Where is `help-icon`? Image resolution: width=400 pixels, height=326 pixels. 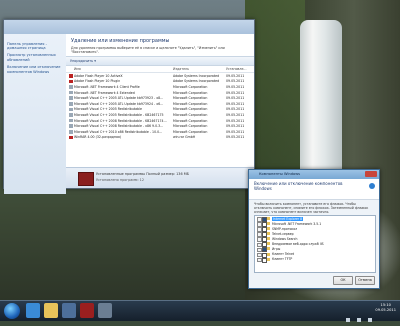
help-icon is located at coordinates (372, 186).